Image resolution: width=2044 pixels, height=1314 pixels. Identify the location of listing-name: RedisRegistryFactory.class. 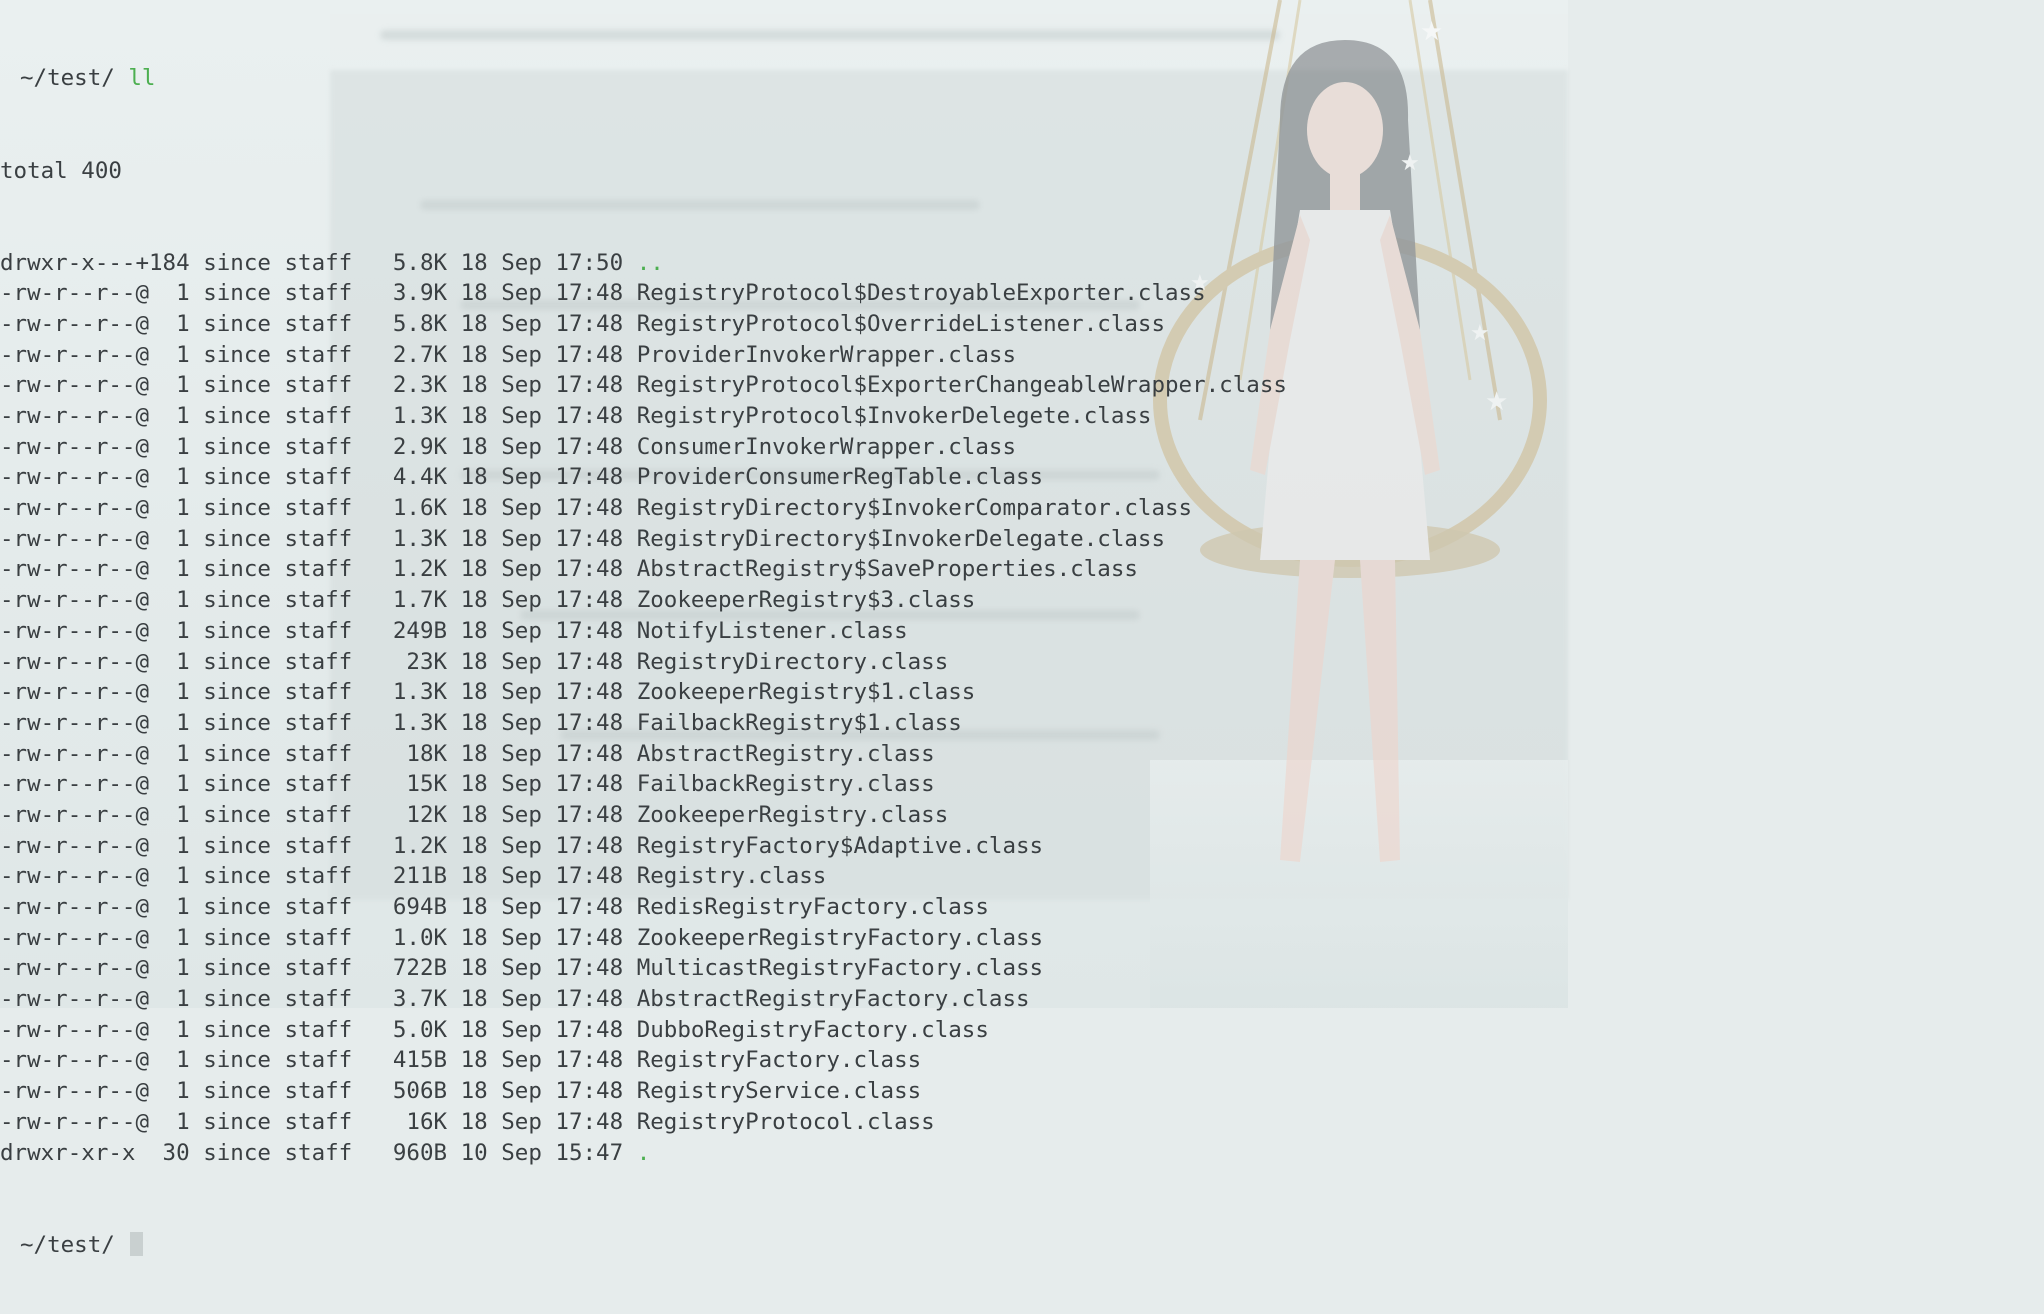
(813, 907).